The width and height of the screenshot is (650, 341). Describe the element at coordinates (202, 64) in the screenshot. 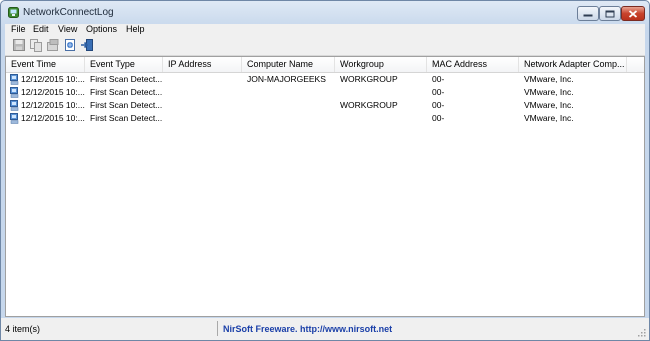

I see `column-ip-address: IP Address` at that location.